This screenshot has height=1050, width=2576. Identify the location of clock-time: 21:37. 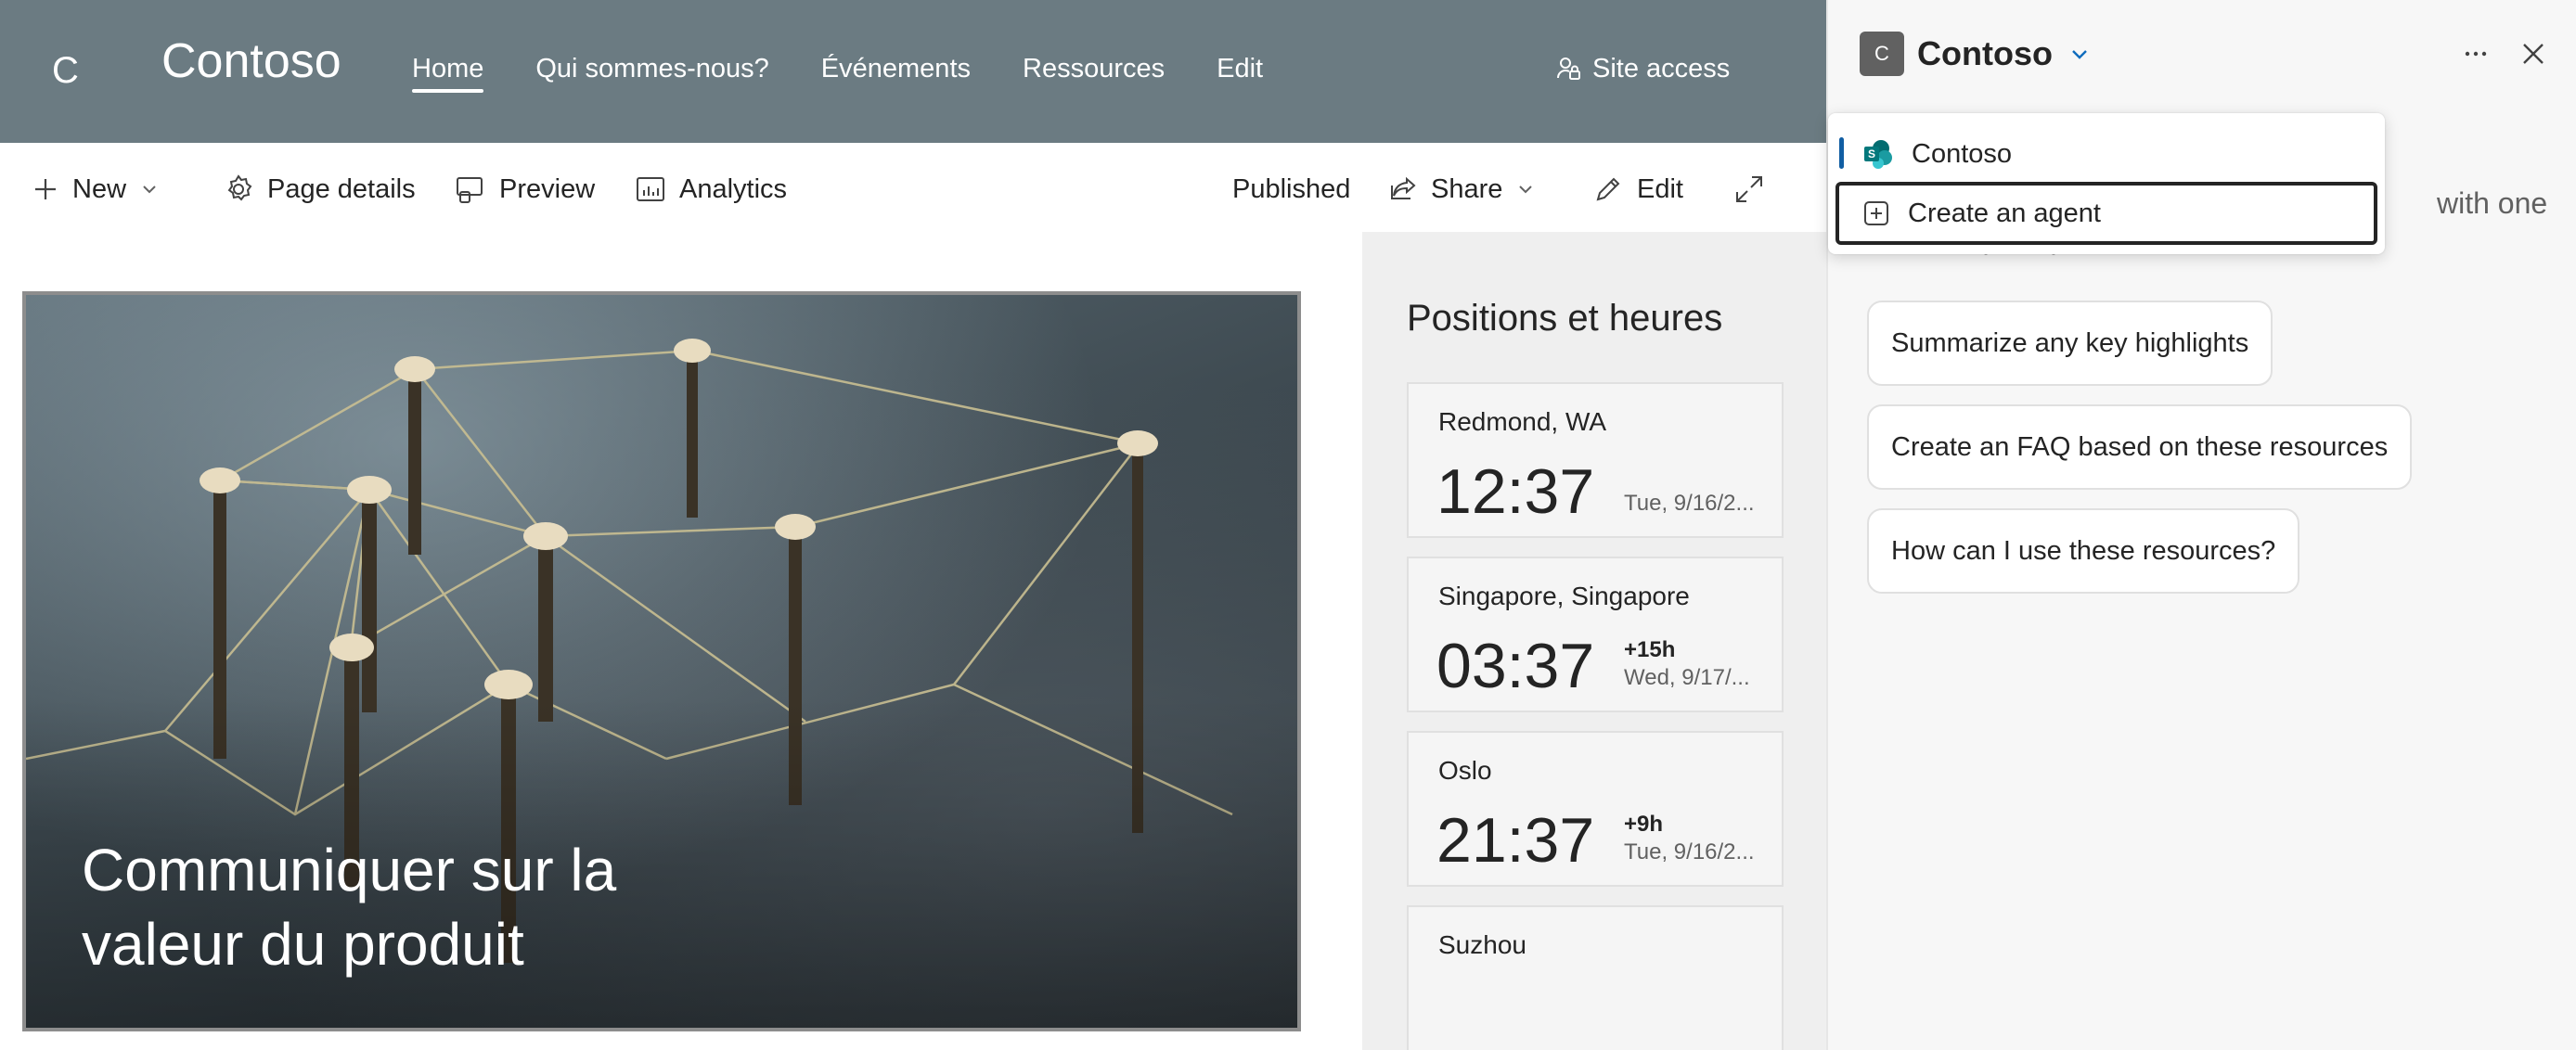
(1515, 840).